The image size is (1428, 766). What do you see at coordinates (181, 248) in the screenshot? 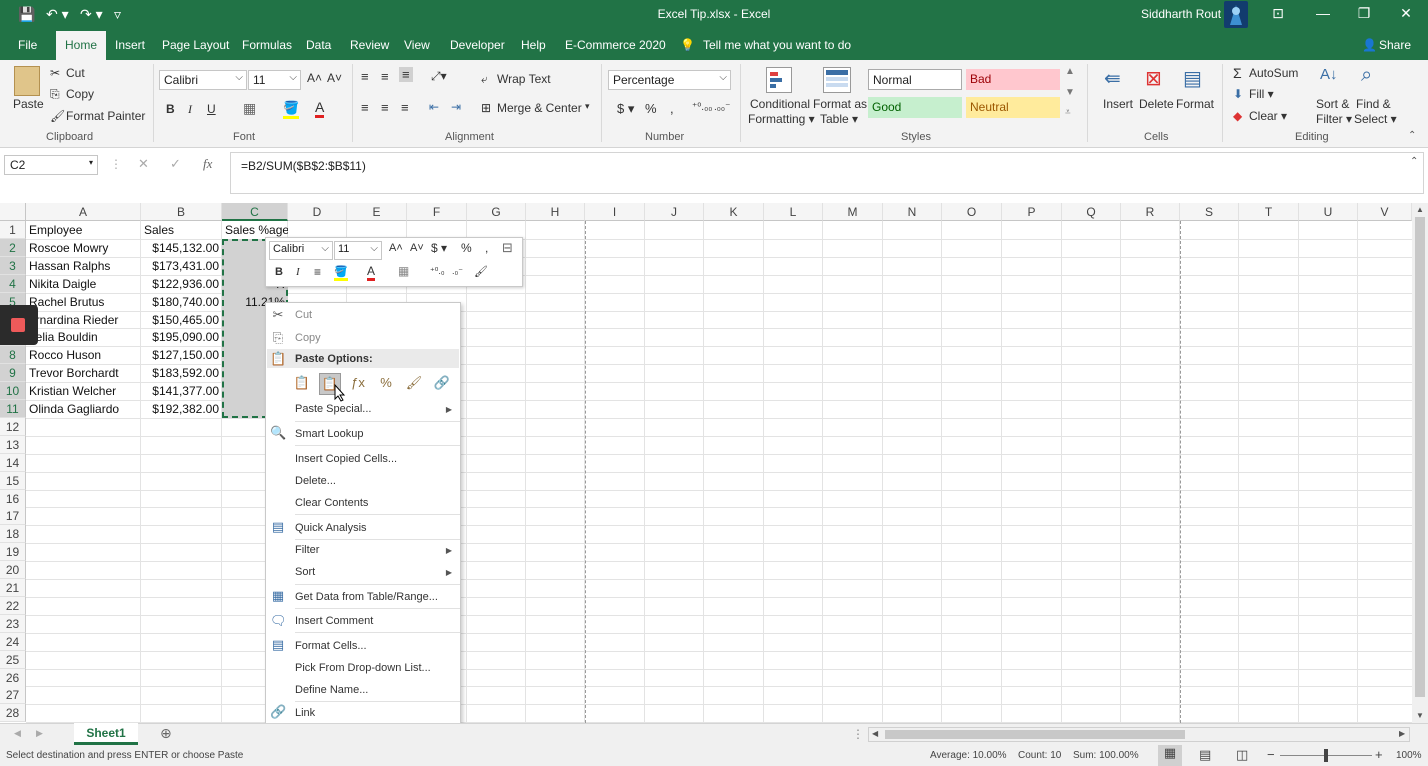
I see `cell-sales: $145,132.00` at bounding box center [181, 248].